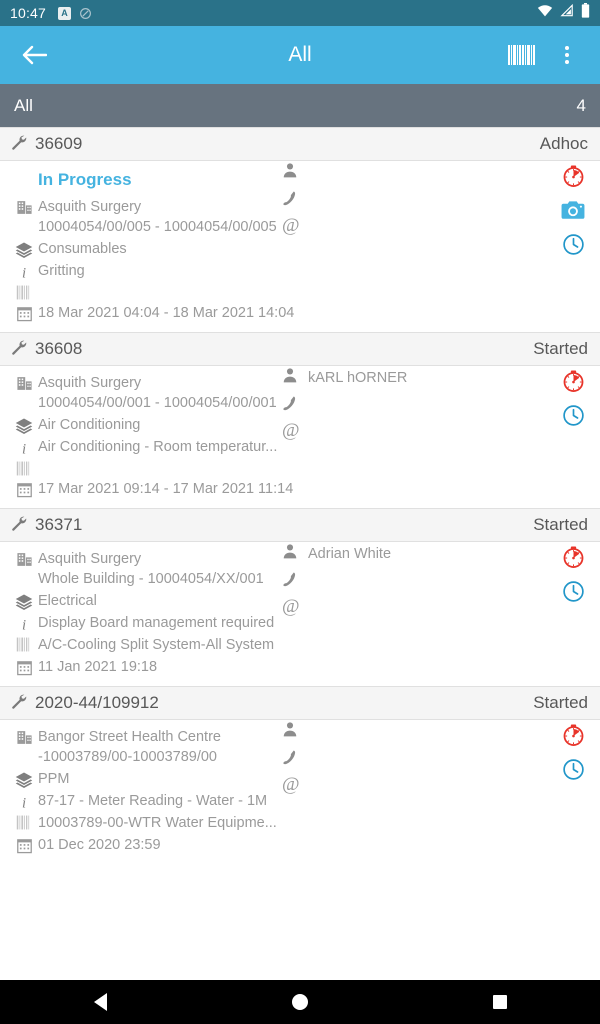 This screenshot has height=1024, width=600. Describe the element at coordinates (166, 313) in the screenshot. I see `work-order-schedule-text: 18 Mar 2021 04:04 - 18 Mar 2021 14:04` at that location.